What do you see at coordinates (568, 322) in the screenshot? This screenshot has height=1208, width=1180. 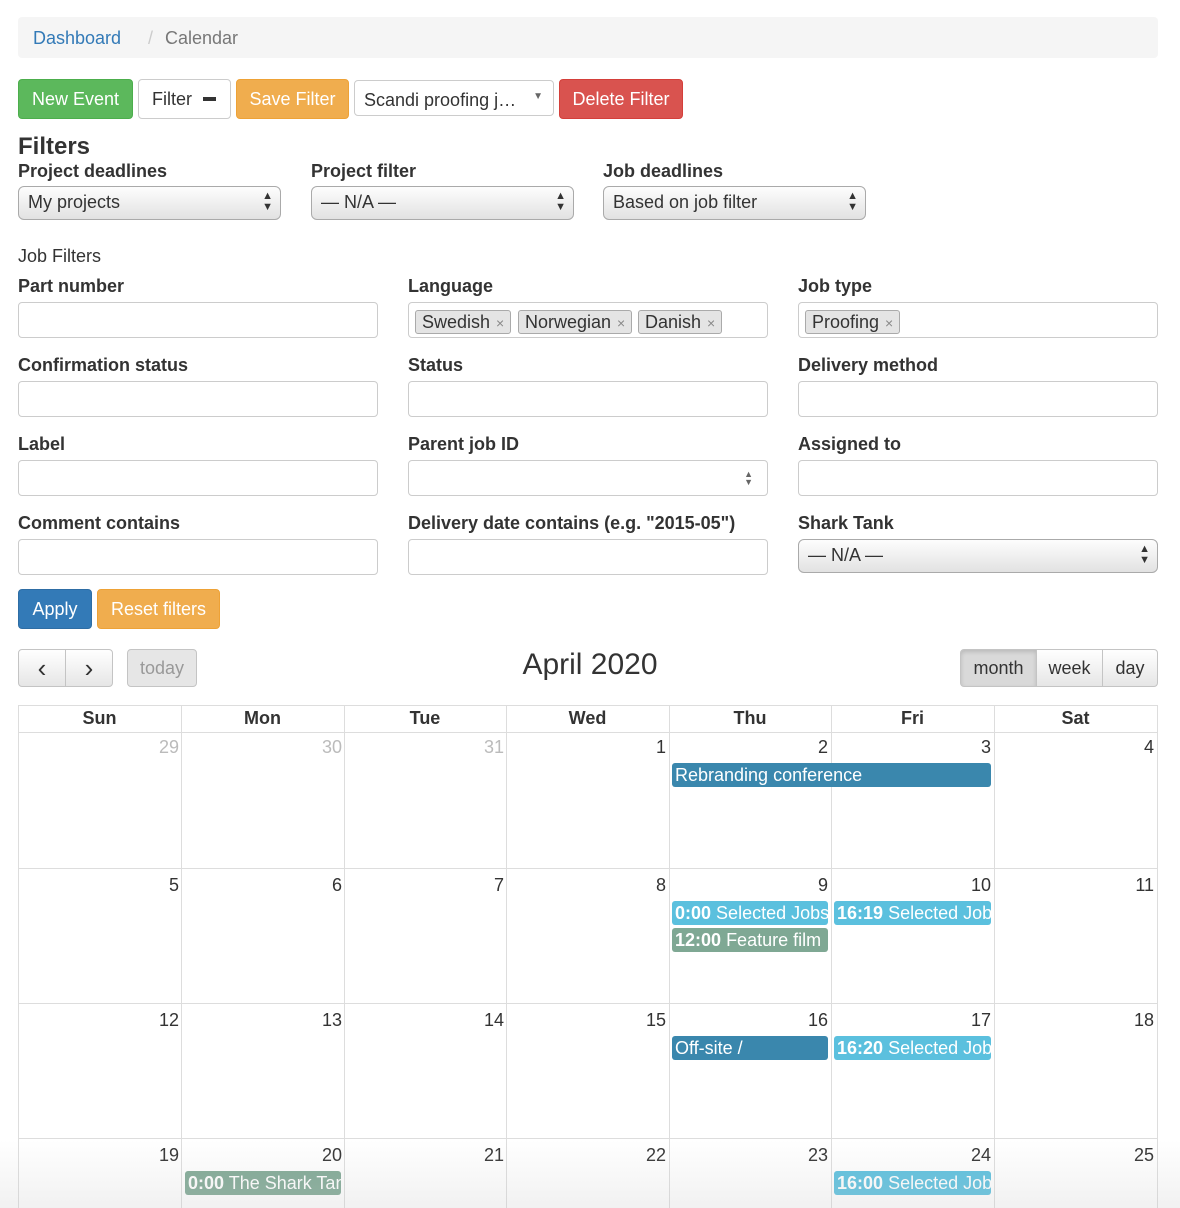 I see `tag-label: Norwegian` at bounding box center [568, 322].